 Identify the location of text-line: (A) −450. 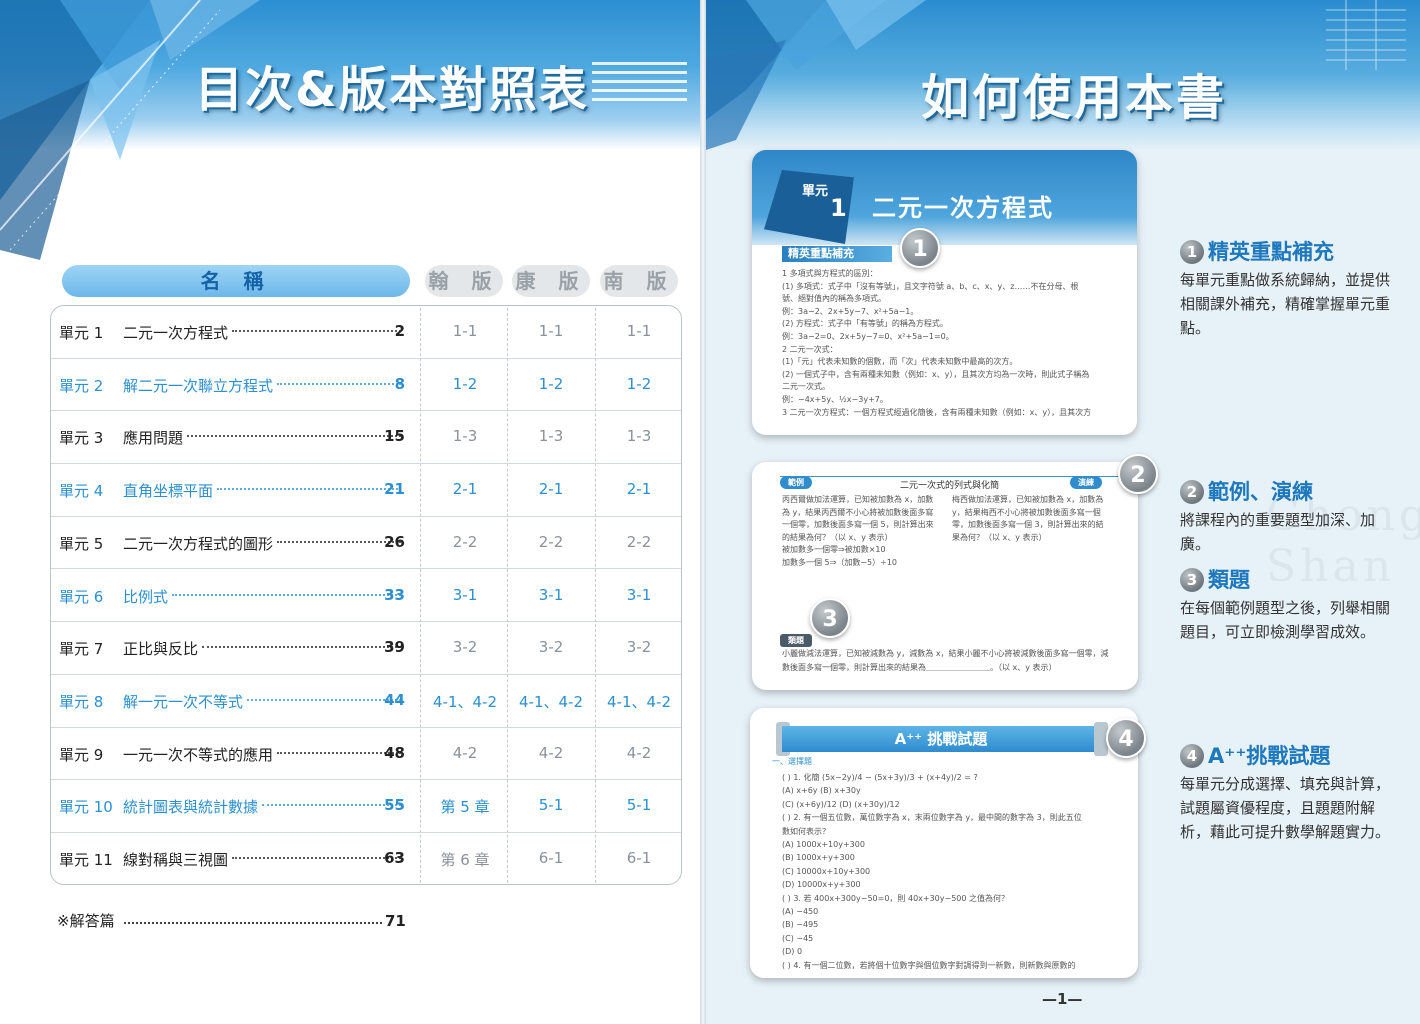
(800, 911).